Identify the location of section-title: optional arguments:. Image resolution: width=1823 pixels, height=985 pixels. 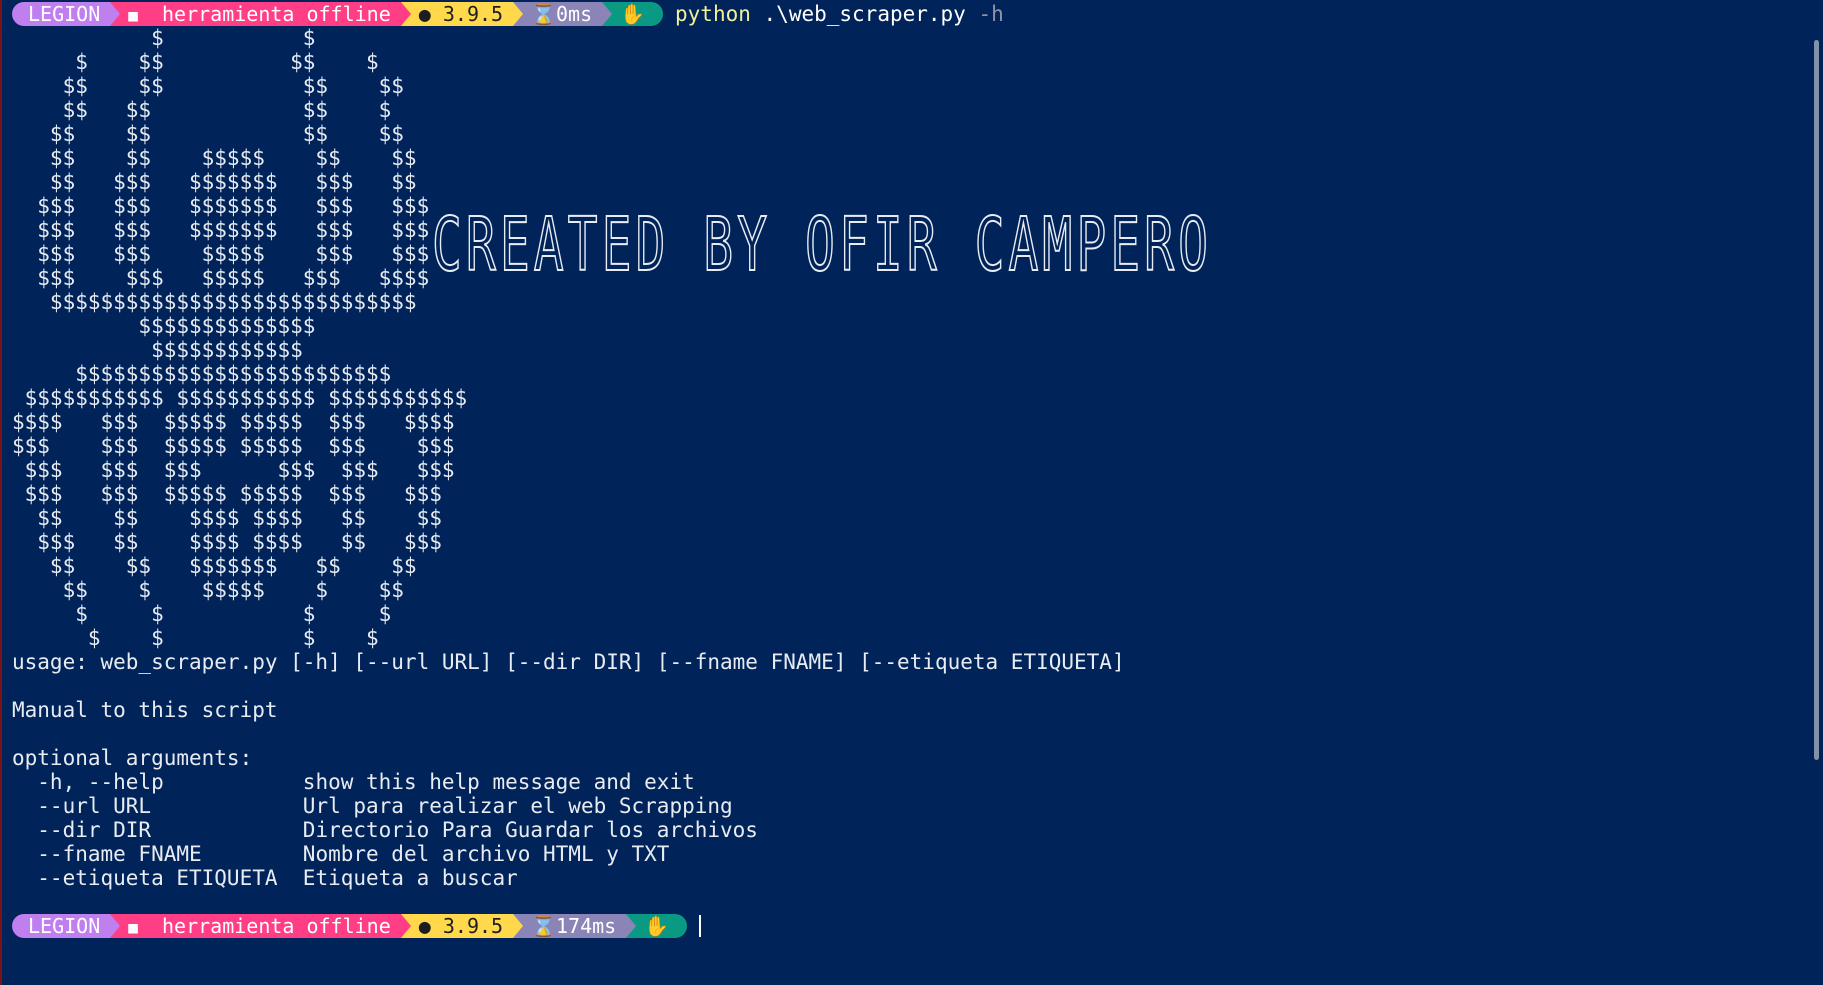
(132, 758).